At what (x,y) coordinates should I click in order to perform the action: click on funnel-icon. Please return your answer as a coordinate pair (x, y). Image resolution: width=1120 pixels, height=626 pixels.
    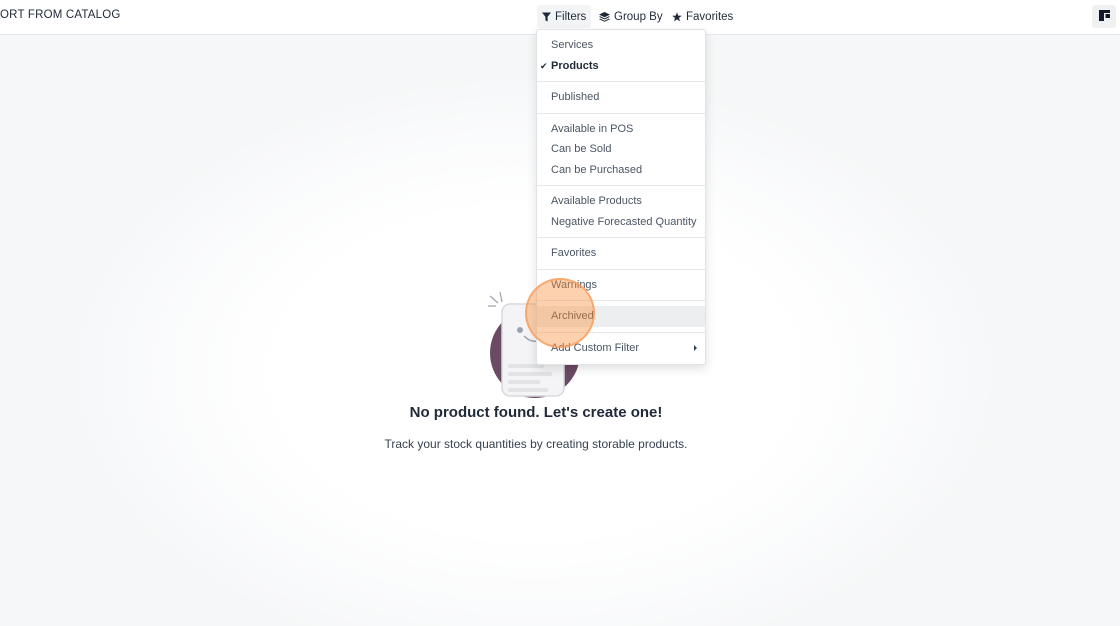
    Looking at the image, I should click on (546, 17).